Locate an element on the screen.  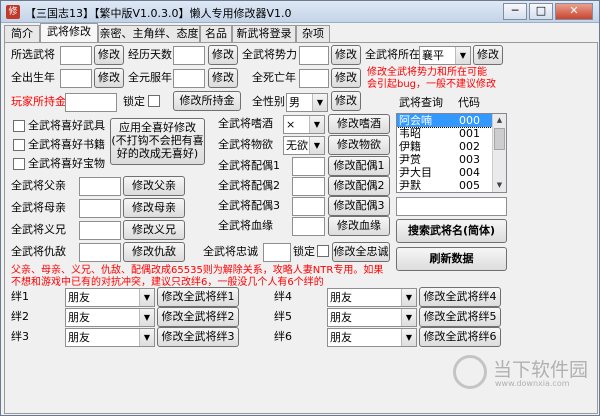
force-warning-line-1: 修改全武将势力和所在可能 is located at coordinates (427, 72).